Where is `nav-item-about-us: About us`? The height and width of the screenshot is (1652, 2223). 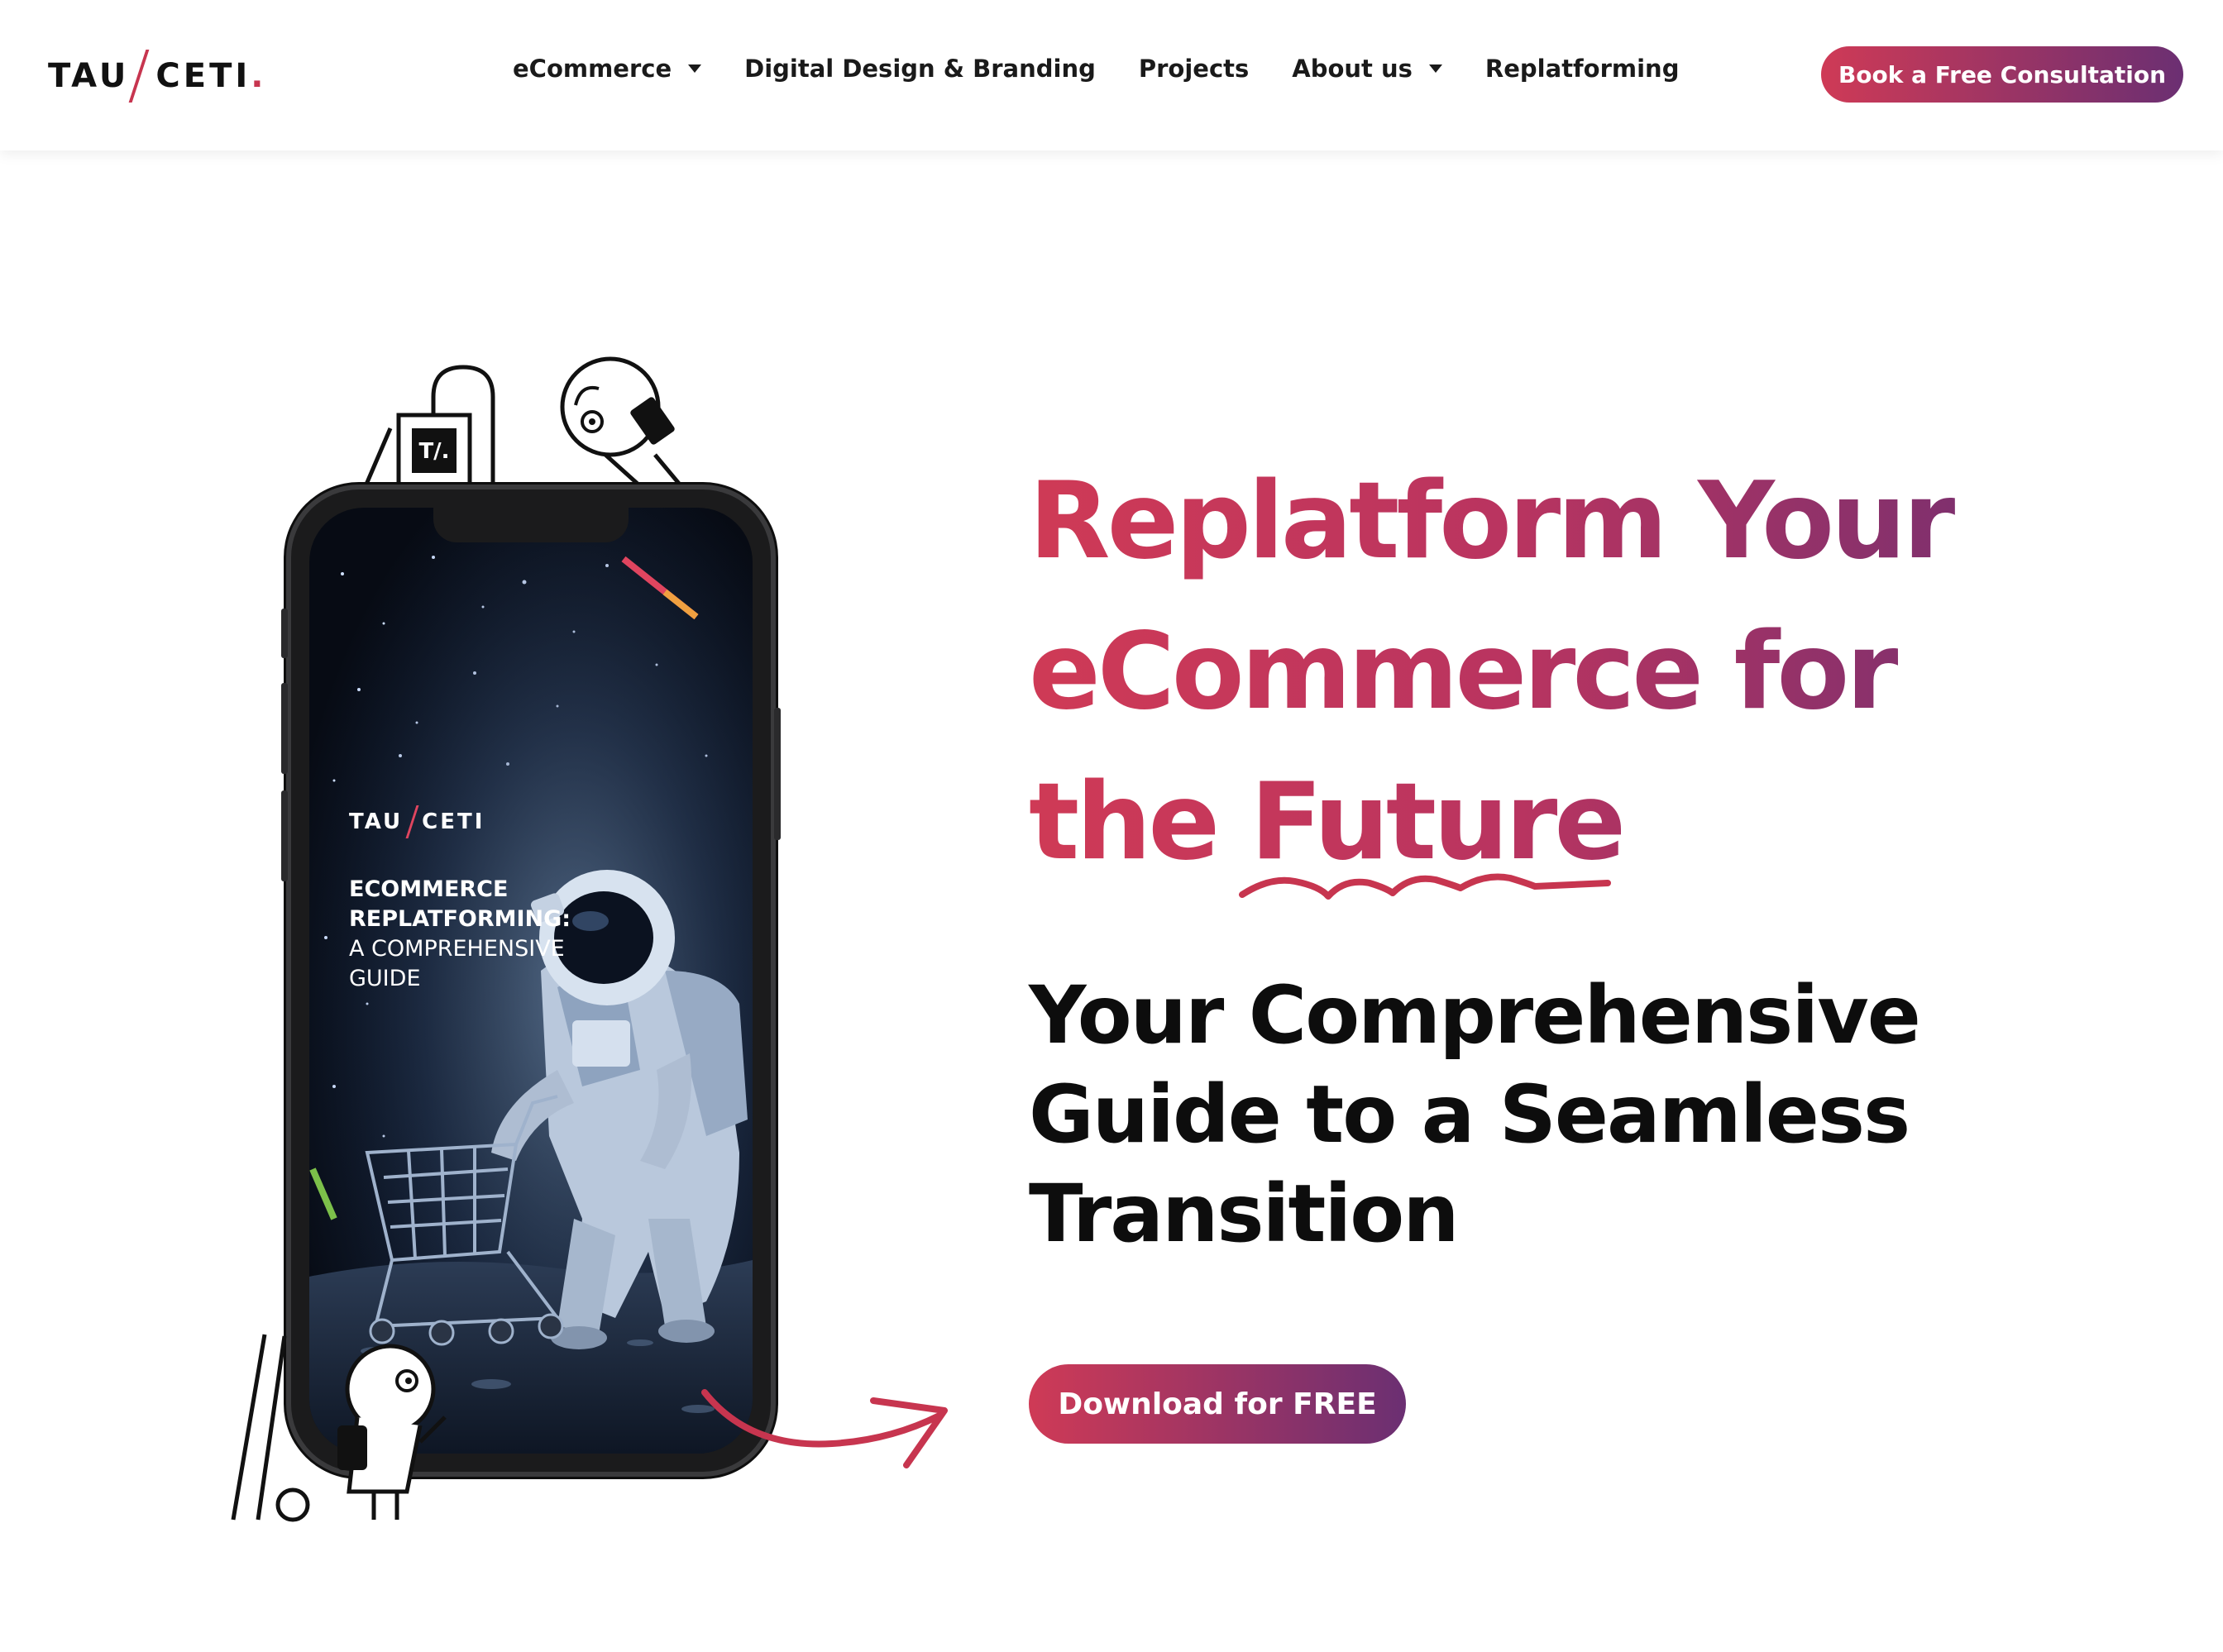 nav-item-about-us: About us is located at coordinates (1367, 69).